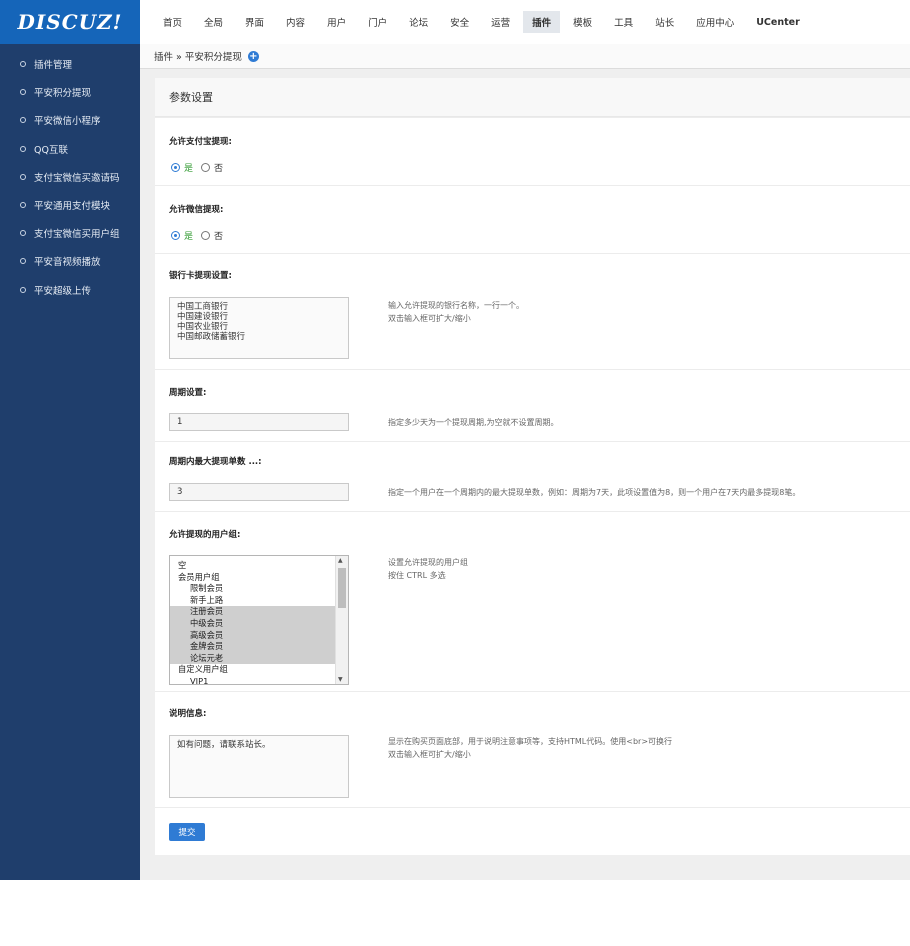  Describe the element at coordinates (70, 149) in the screenshot. I see `sidebar-item: QQ互联` at that location.